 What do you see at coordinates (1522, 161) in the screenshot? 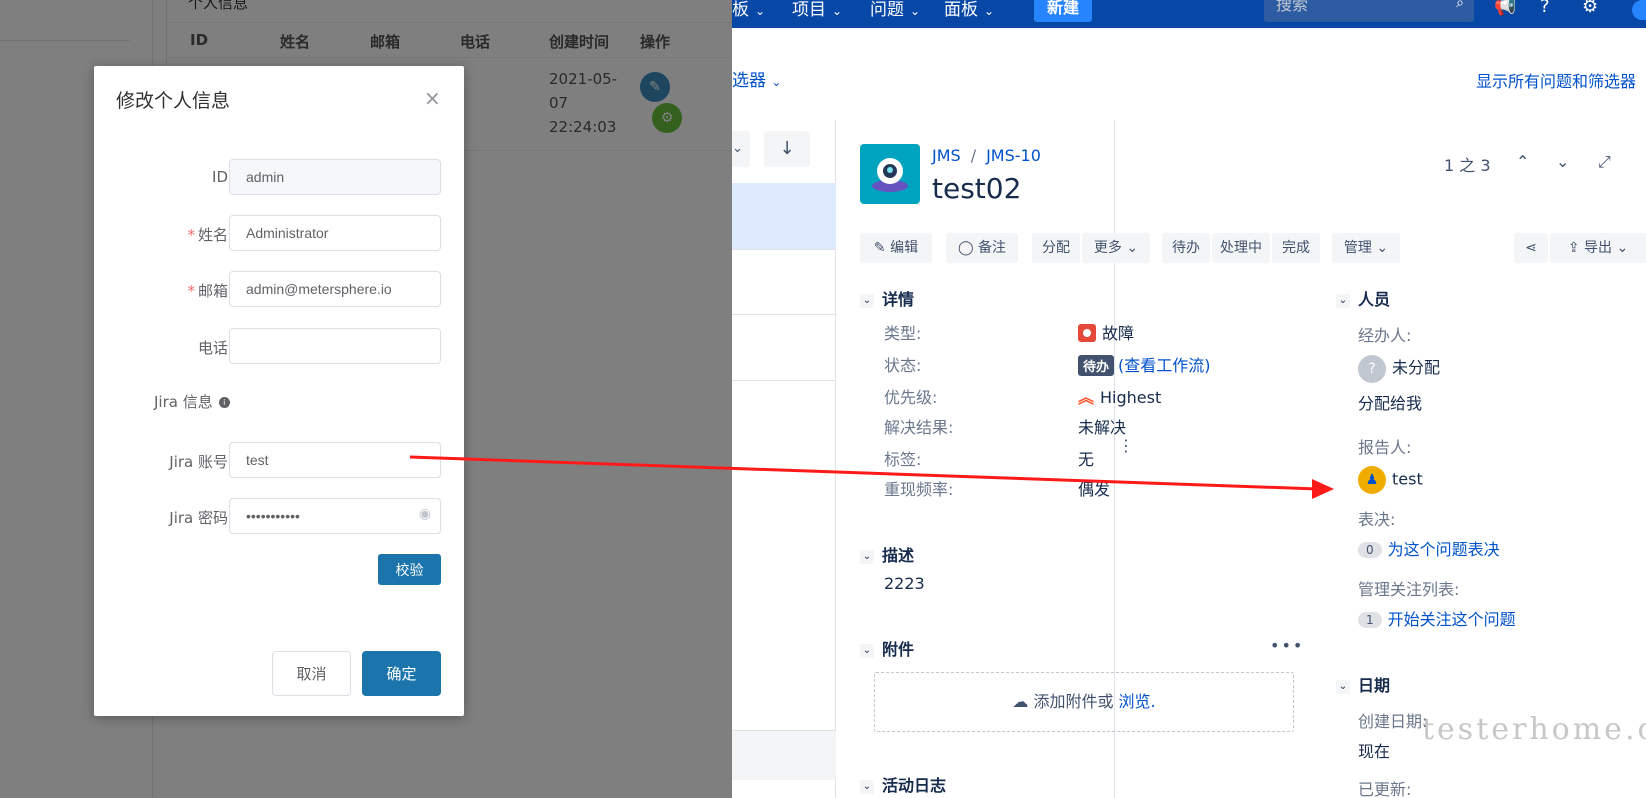
I see `chevron-up-icon: ⌃` at bounding box center [1522, 161].